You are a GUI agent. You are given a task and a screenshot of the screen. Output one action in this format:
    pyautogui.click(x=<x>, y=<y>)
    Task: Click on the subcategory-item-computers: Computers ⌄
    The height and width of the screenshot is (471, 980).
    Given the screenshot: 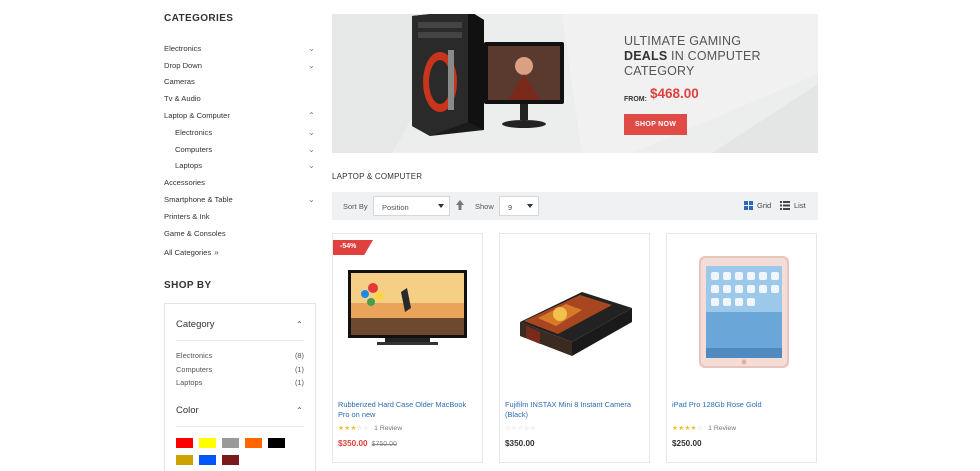 What is the action you would take?
    pyautogui.click(x=240, y=149)
    